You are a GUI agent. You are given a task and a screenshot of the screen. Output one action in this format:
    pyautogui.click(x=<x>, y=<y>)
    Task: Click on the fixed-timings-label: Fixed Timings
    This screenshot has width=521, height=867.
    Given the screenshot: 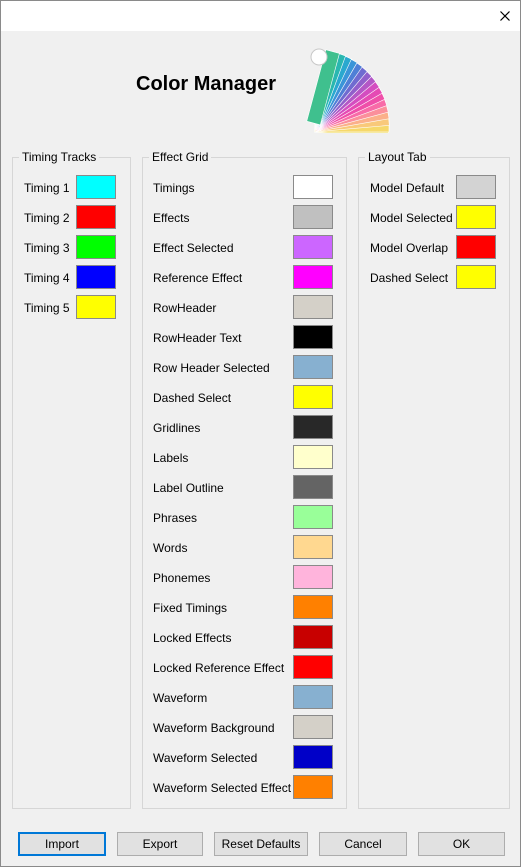 What is the action you would take?
    pyautogui.click(x=190, y=608)
    